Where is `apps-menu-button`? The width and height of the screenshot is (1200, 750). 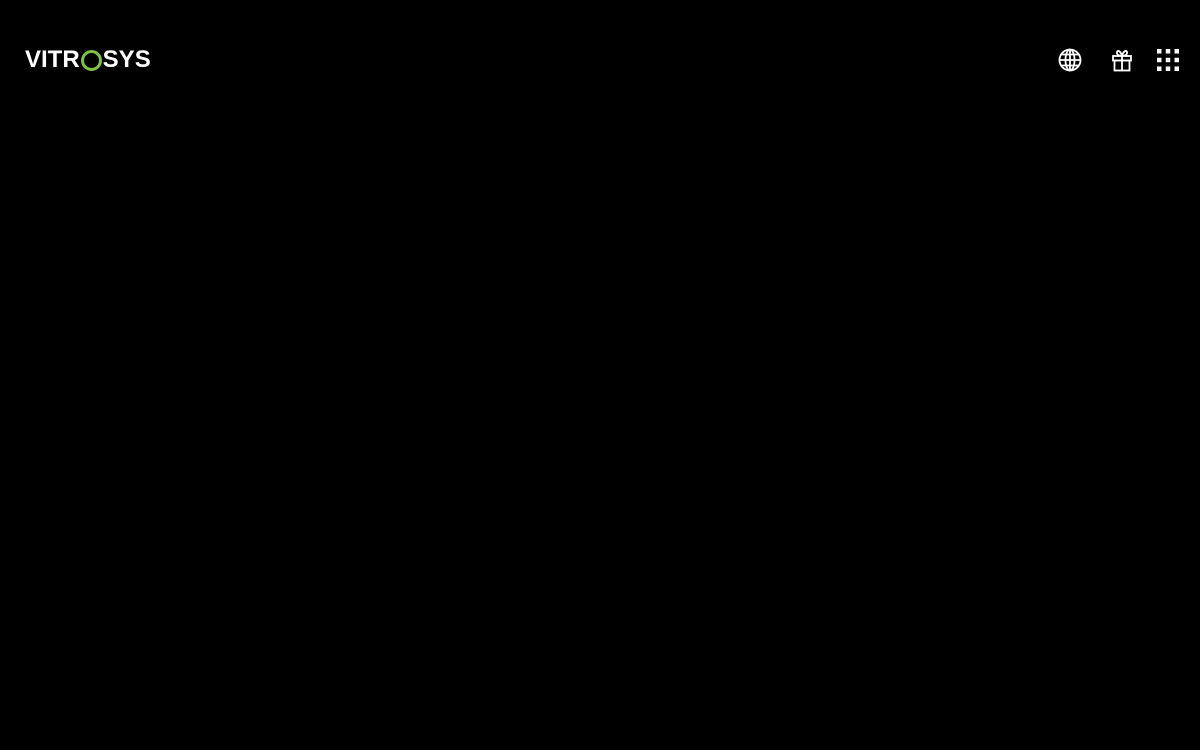
apps-menu-button is located at coordinates (1168, 60).